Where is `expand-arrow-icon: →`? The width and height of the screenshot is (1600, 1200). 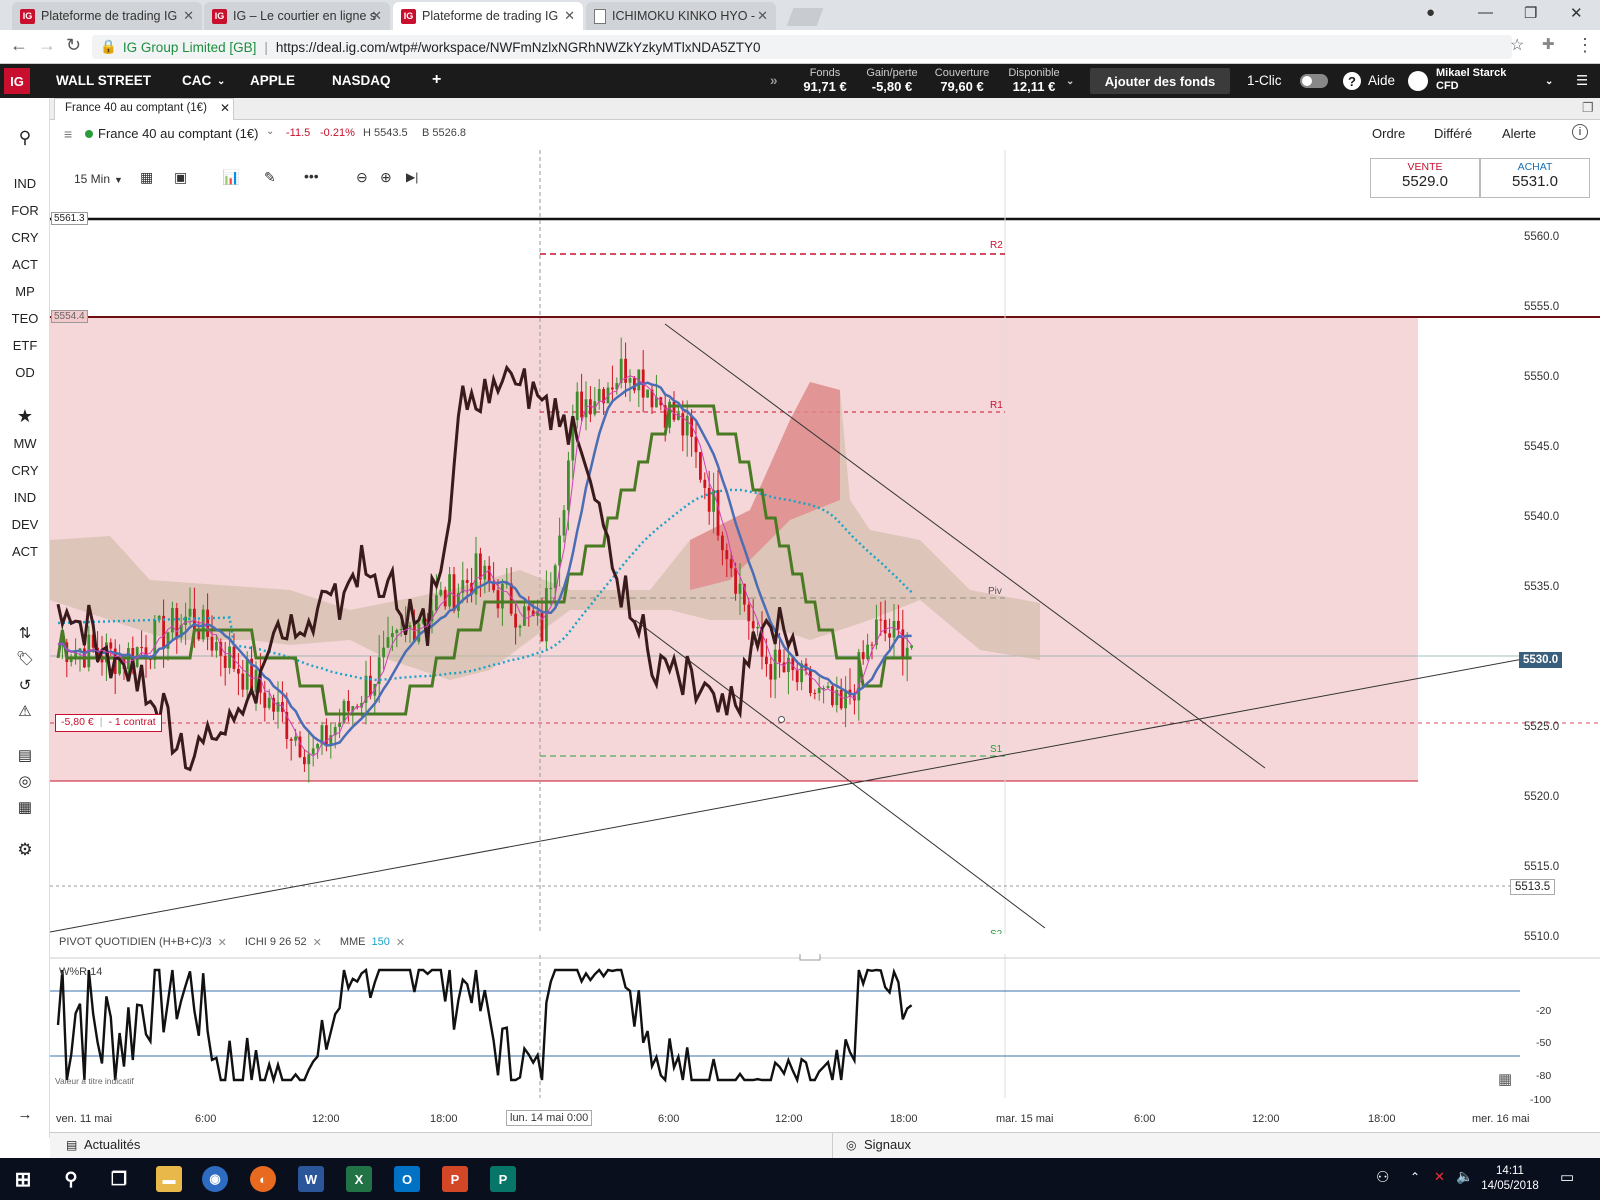
expand-arrow-icon: → is located at coordinates (25, 1114).